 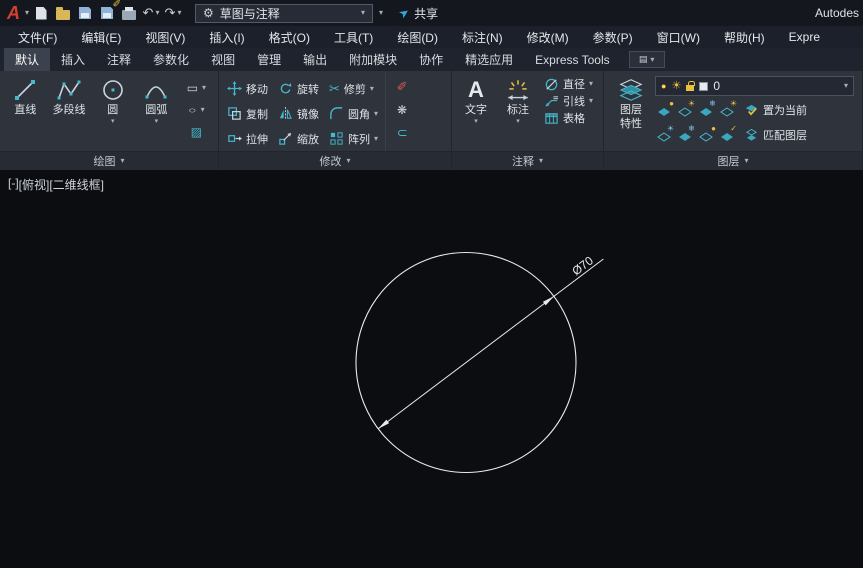 I want to click on match-layer-button: 匹配图层, so click(x=775, y=135).